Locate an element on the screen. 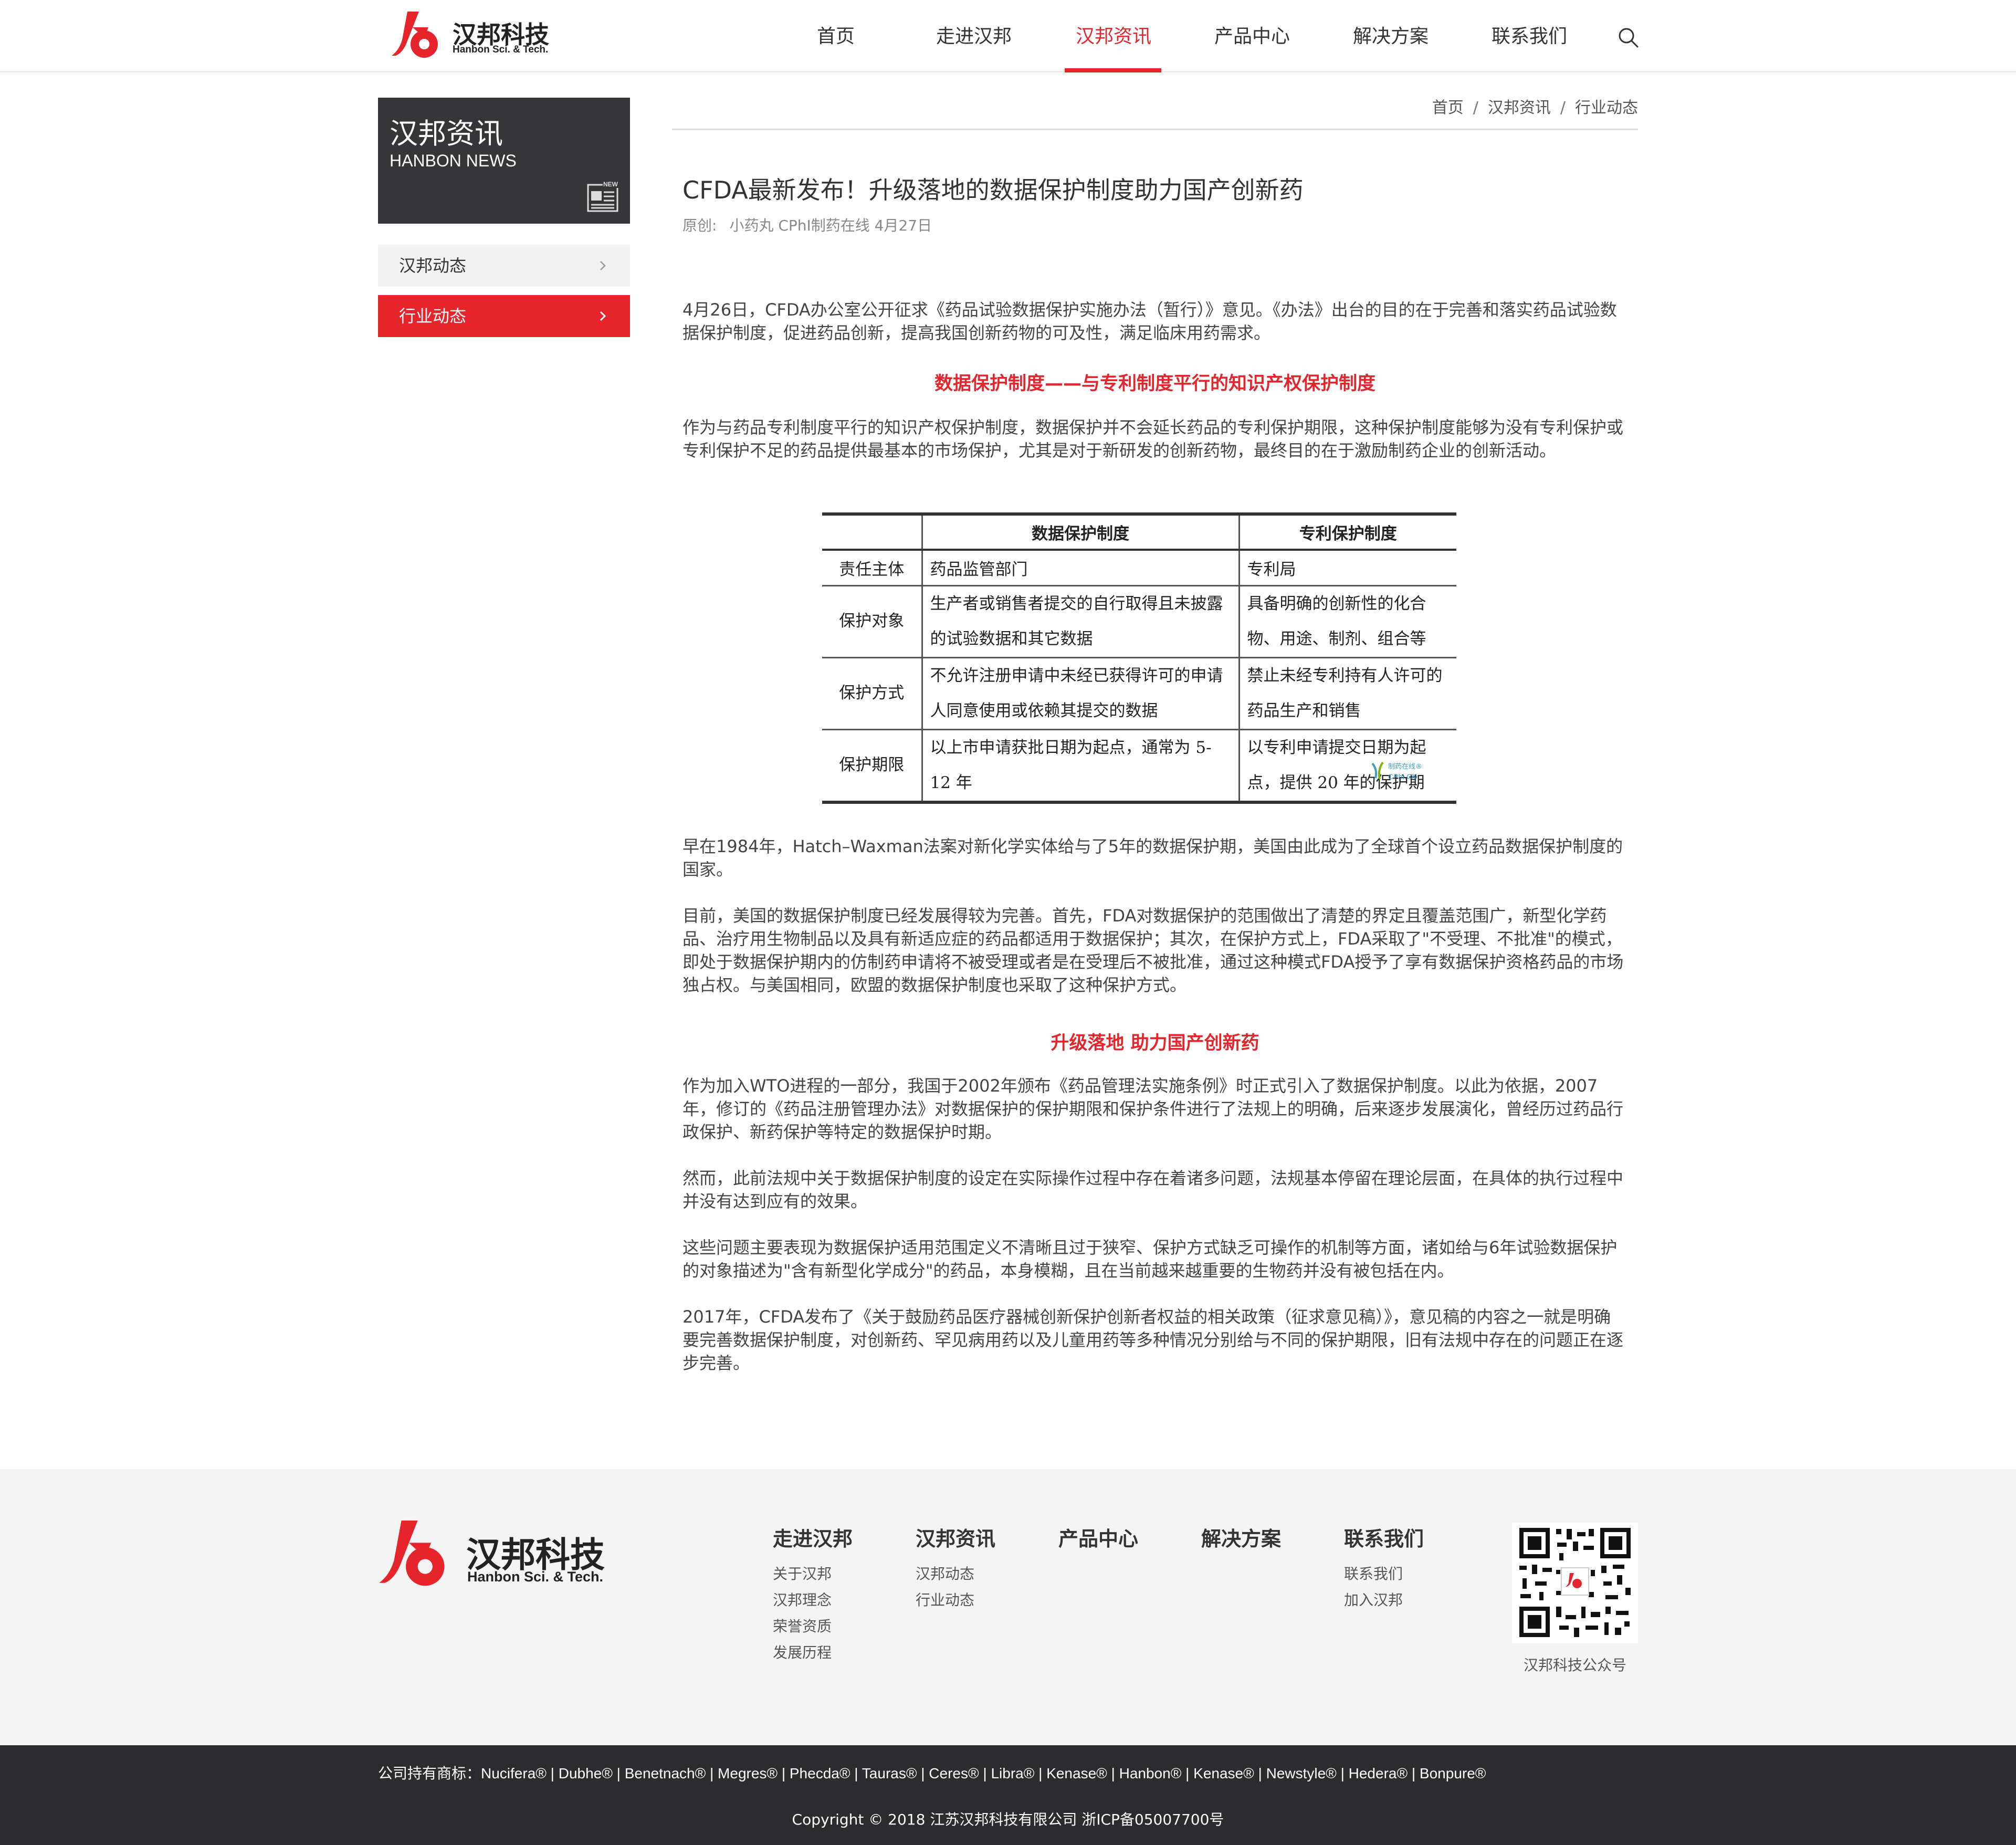 The width and height of the screenshot is (2016, 1845). nav-solutions: 解决方案 is located at coordinates (1390, 37).